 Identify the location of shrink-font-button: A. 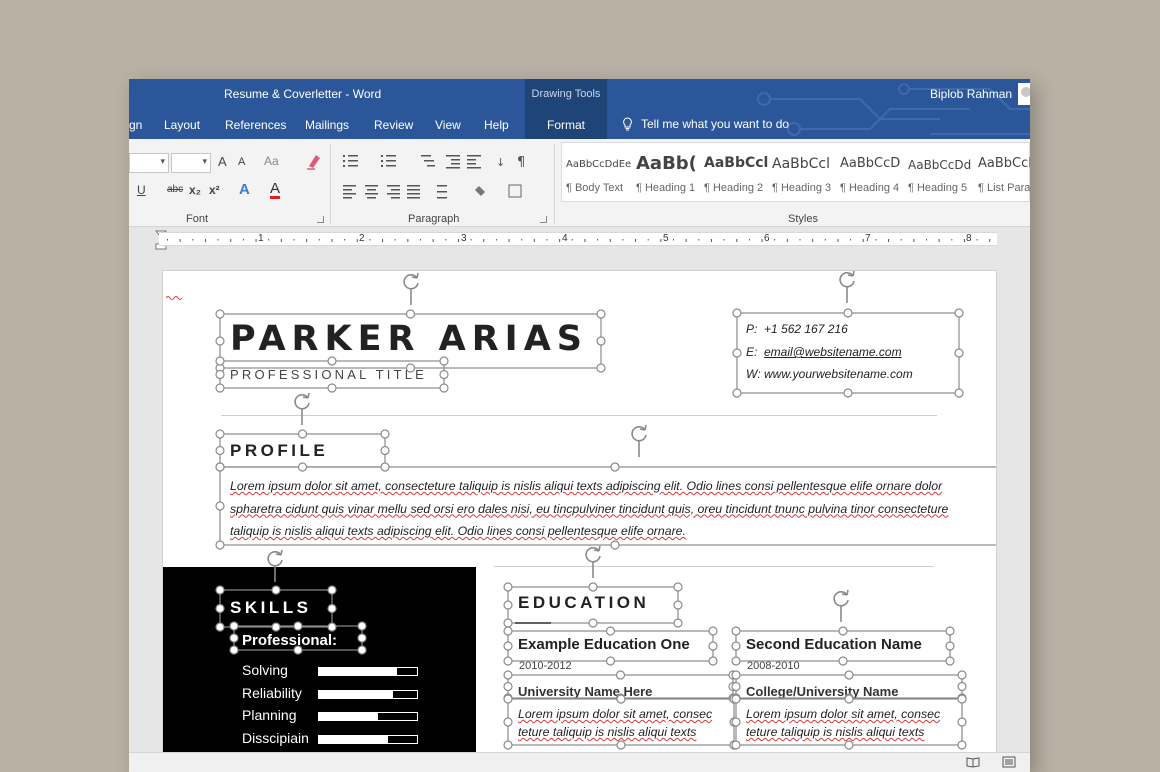
(241, 162).